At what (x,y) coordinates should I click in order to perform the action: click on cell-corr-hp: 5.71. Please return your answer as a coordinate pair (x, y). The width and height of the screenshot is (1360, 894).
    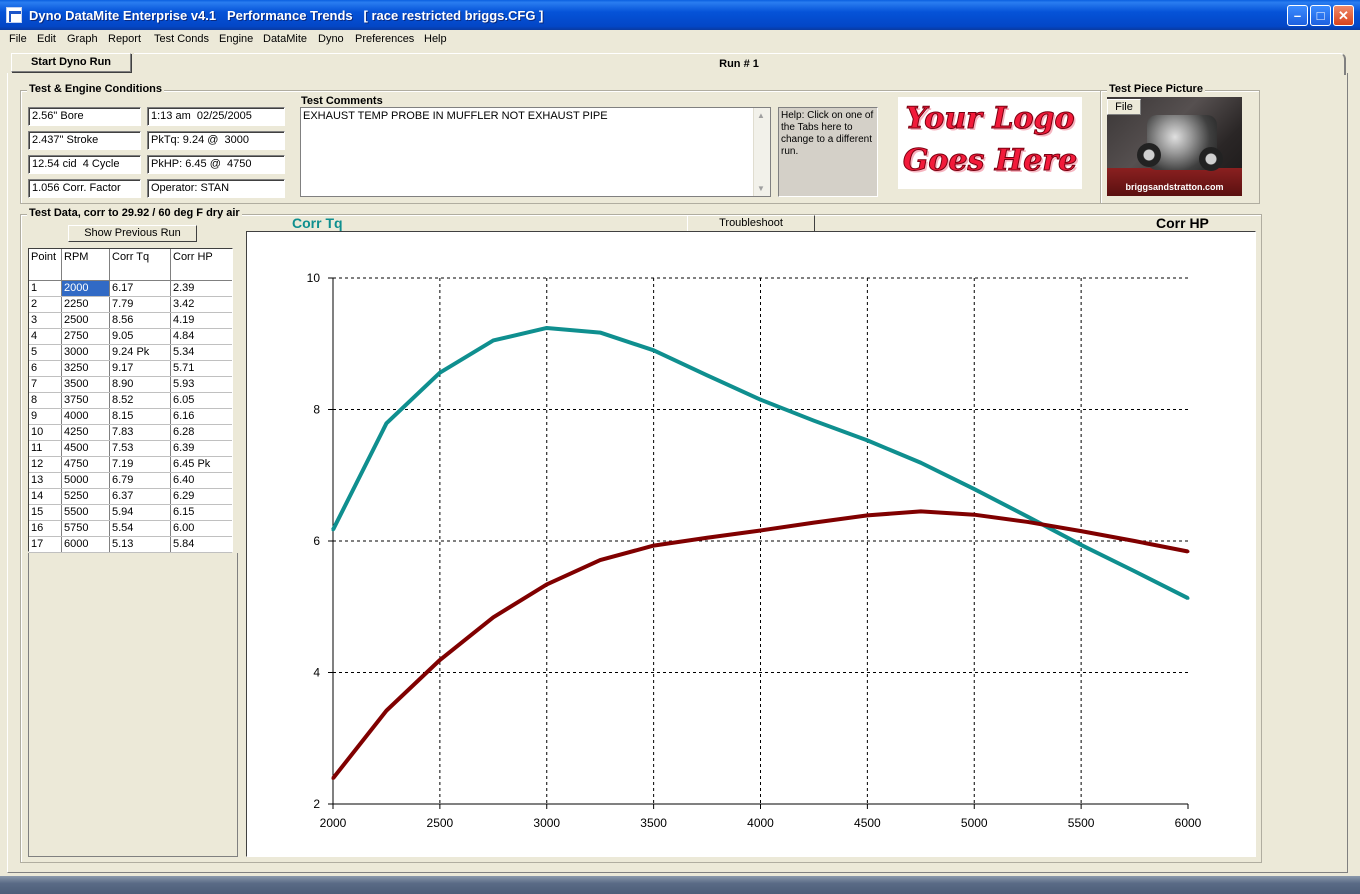
    Looking at the image, I should click on (201, 368).